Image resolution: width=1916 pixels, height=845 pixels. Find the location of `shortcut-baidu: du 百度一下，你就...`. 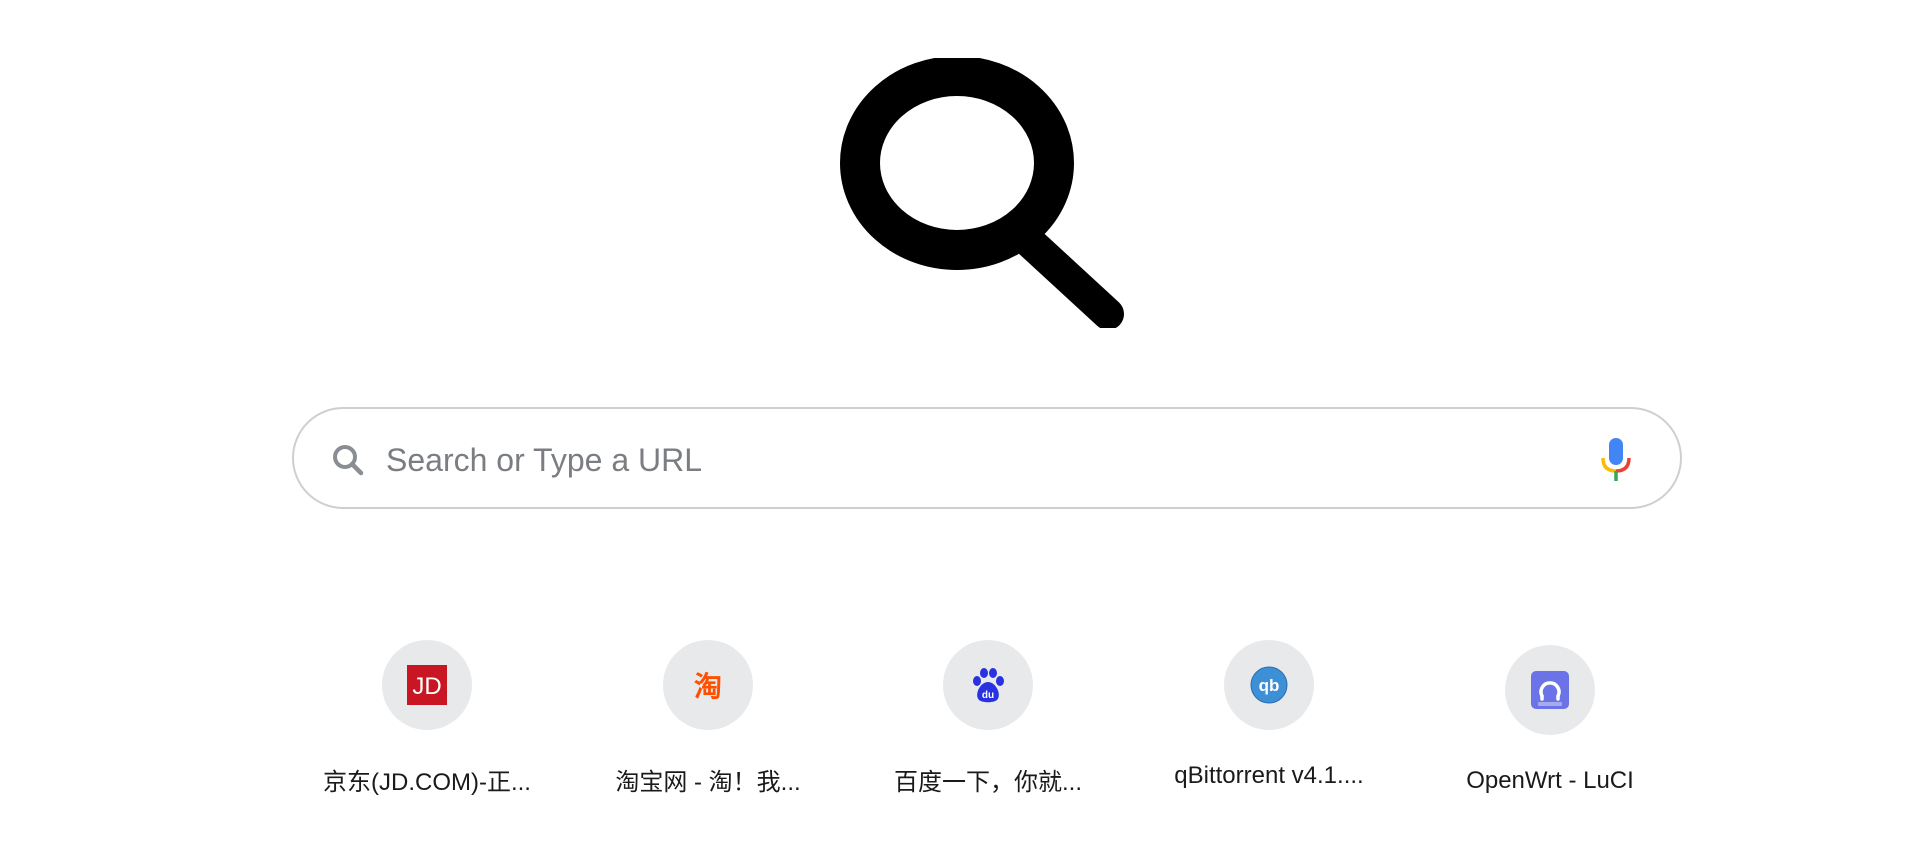

shortcut-baidu: du 百度一下，你就... is located at coordinates (988, 718).